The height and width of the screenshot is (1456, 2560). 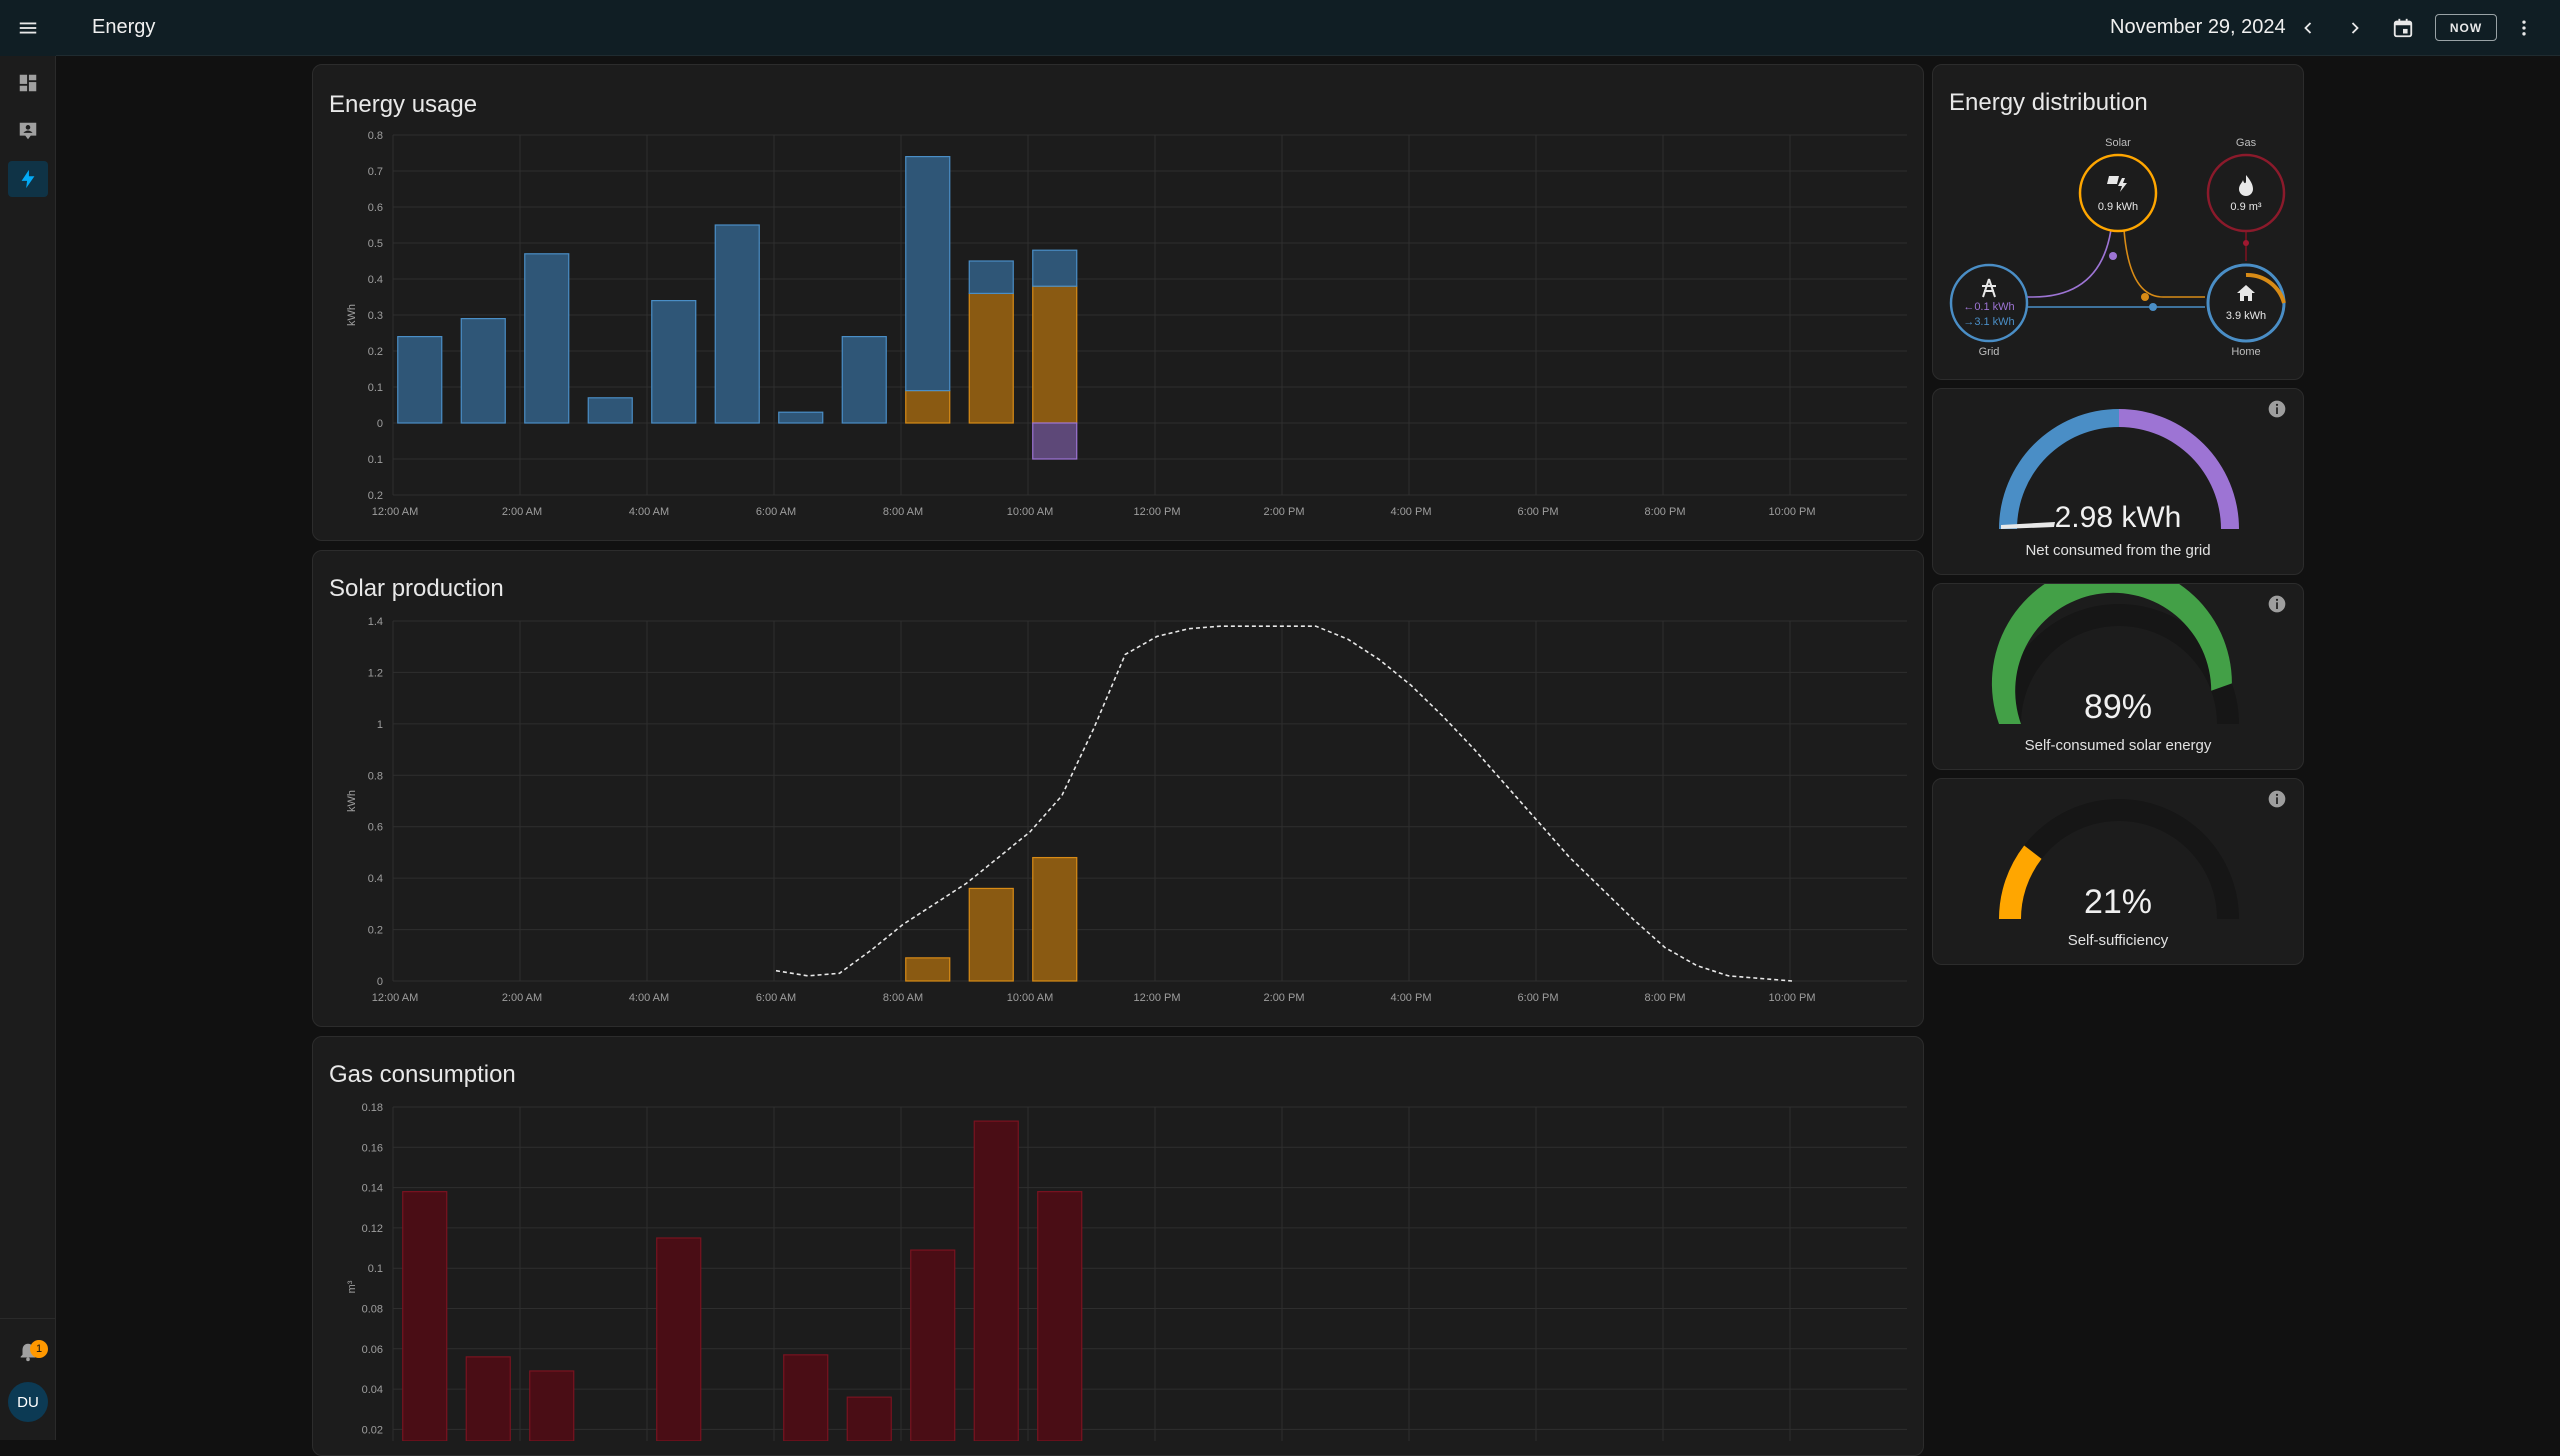 I want to click on y-tick-label: 0.06, so click(x=372, y=1350).